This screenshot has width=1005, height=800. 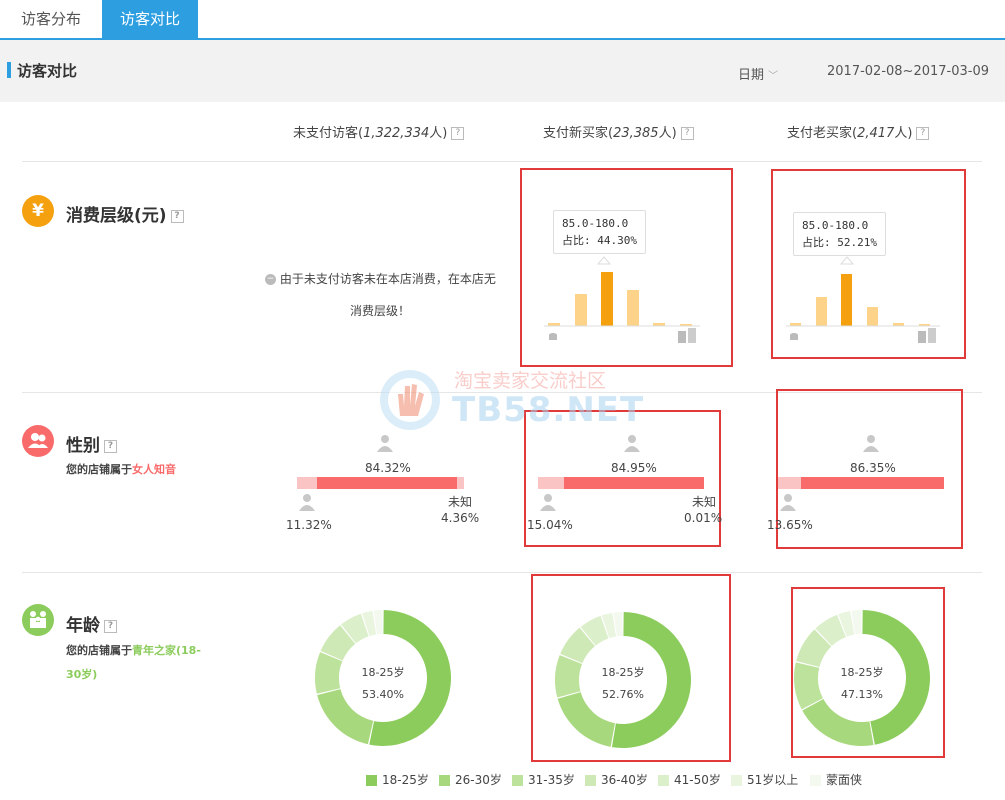 I want to click on column-label: 支付新买家, so click(x=576, y=133).